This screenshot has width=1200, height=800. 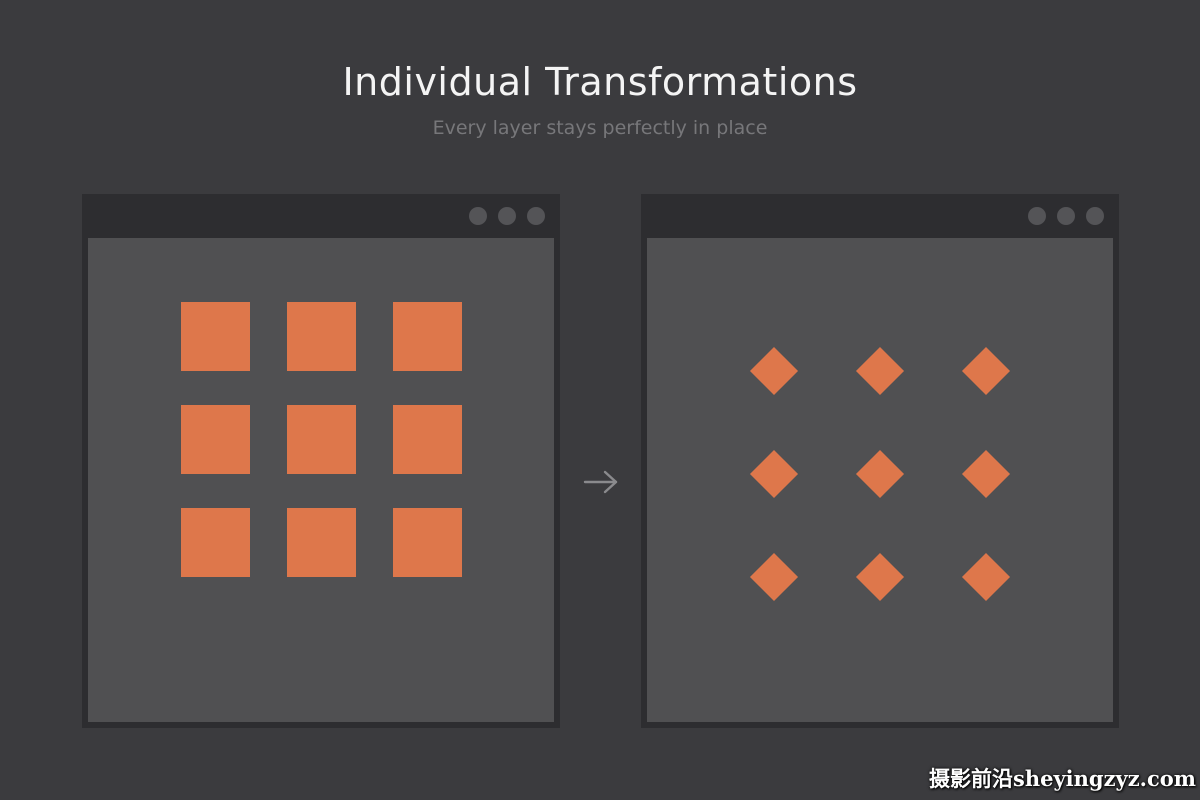 I want to click on arrow-right-icon, so click(x=600, y=482).